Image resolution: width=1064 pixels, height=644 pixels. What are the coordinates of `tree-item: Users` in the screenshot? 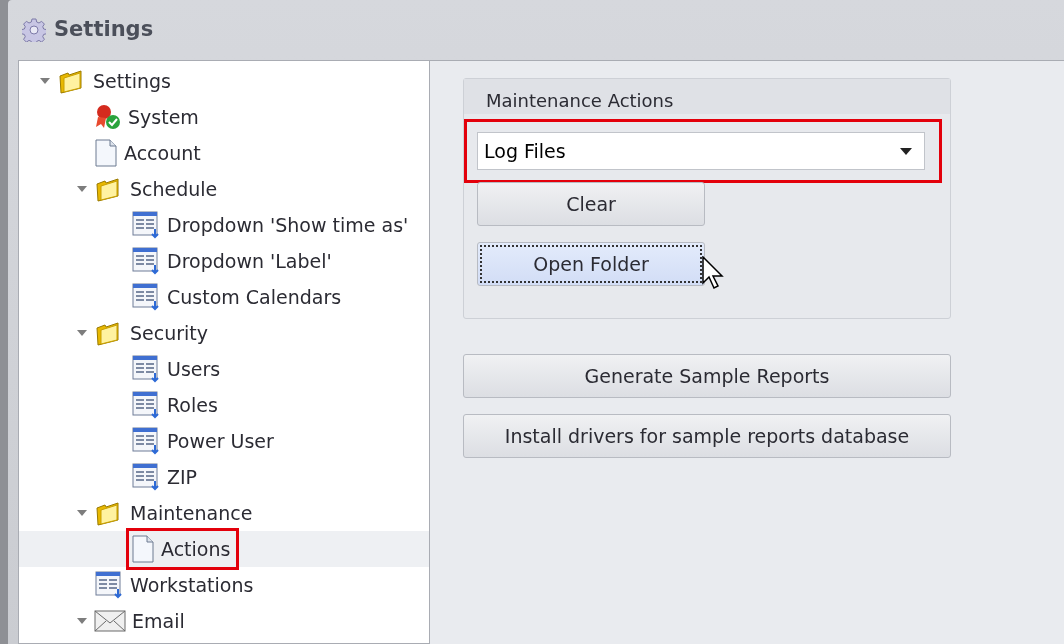 It's located at (194, 369).